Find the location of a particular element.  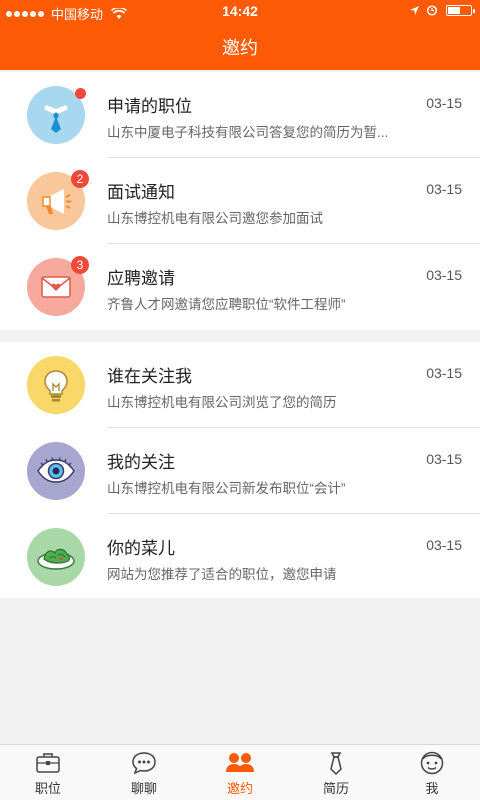

tab-label: 我 is located at coordinates (432, 788).